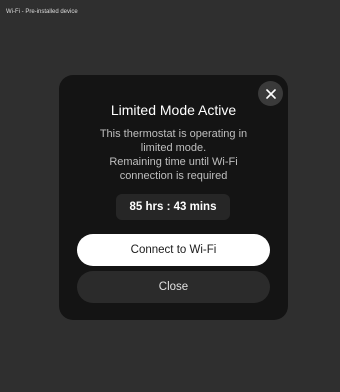  I want to click on close-button: Close, so click(173, 287).